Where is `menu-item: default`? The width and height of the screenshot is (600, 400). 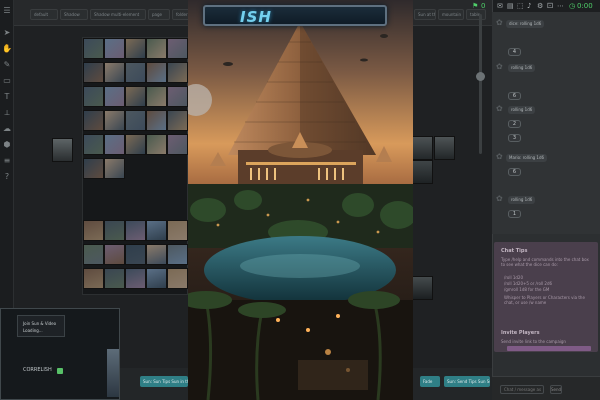 menu-item: default is located at coordinates (44, 14).